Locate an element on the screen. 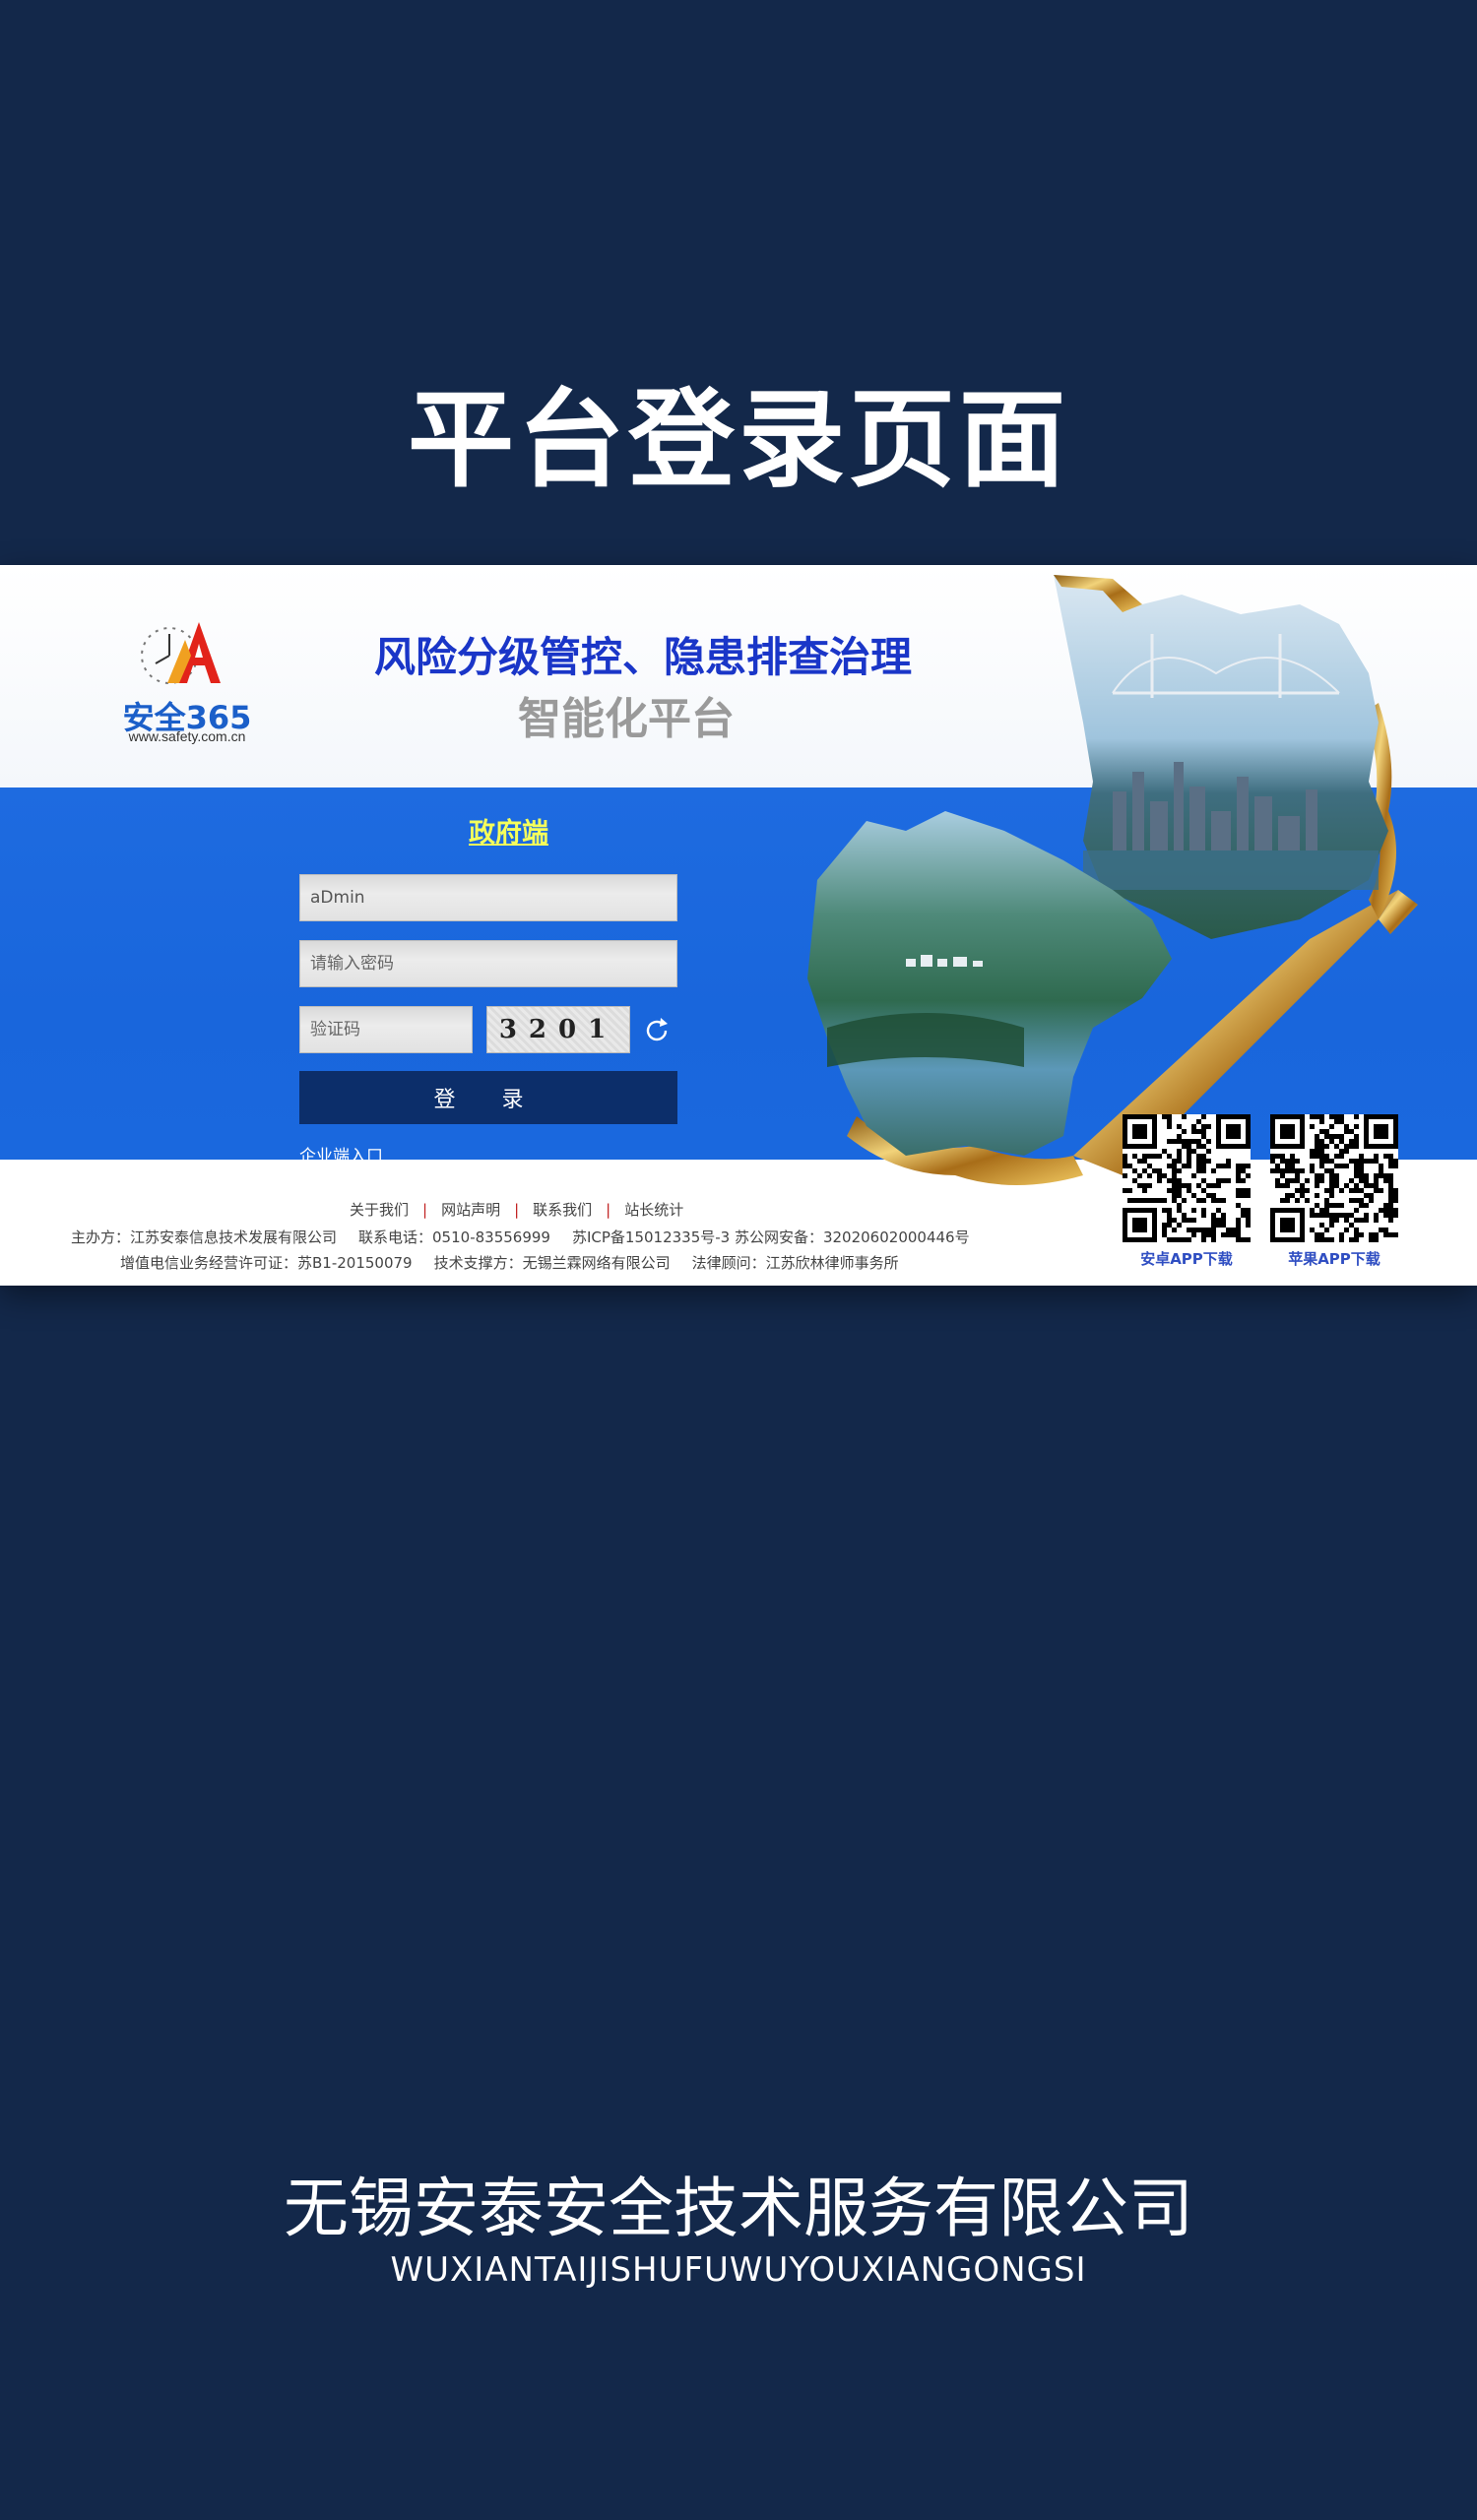 Image resolution: width=1477 pixels, height=2520 pixels. ios-download-label: 苹果APP下载 is located at coordinates (1334, 1258).